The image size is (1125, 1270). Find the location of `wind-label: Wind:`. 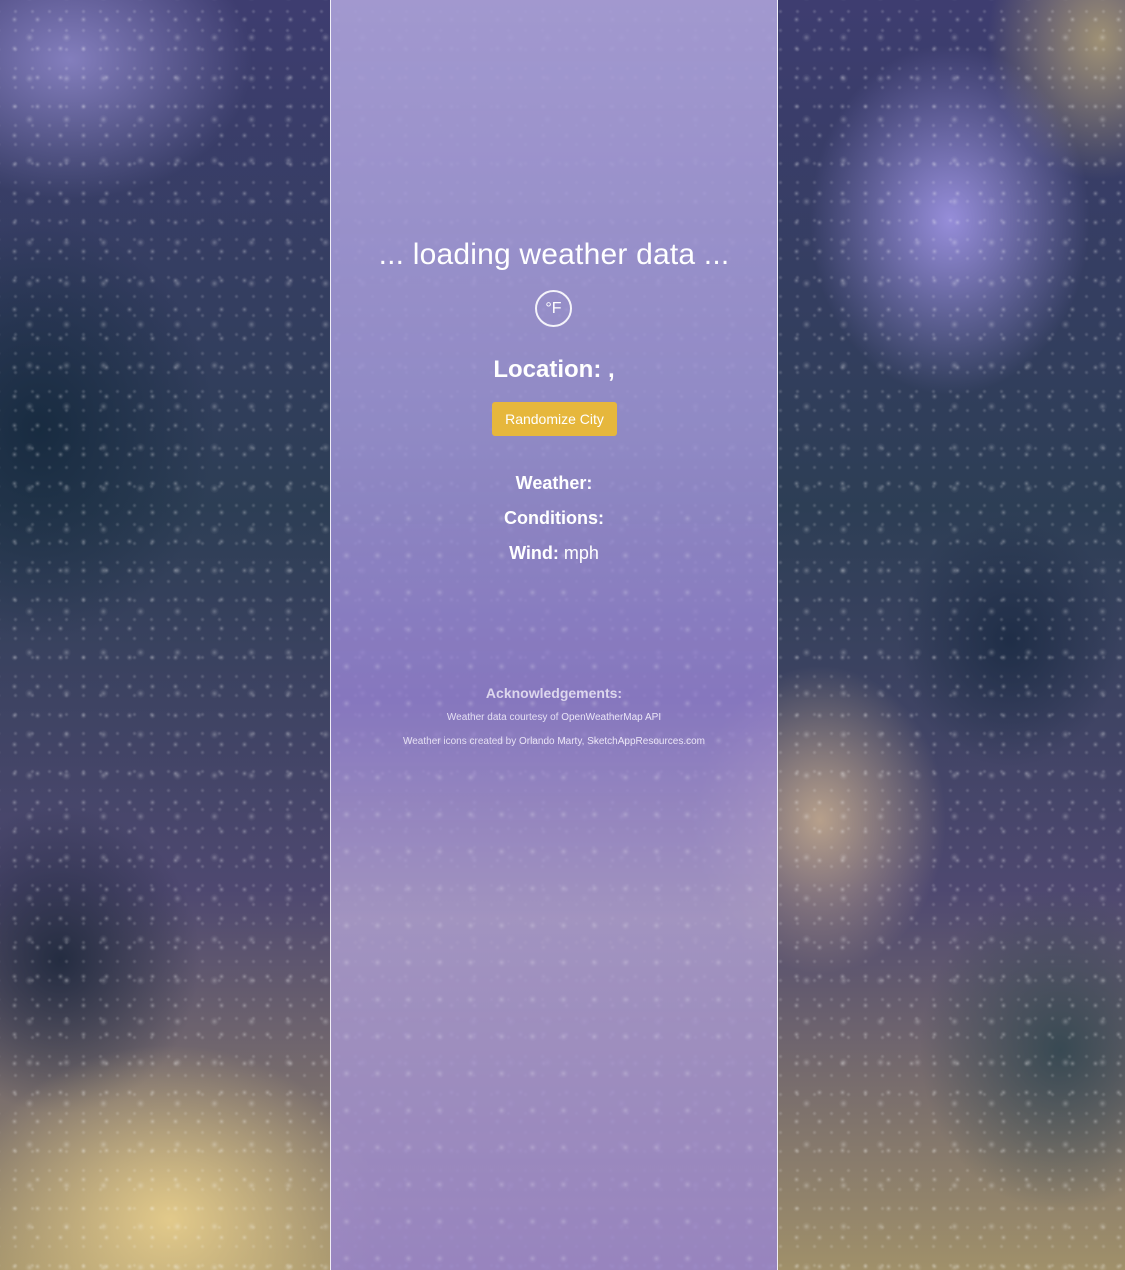

wind-label: Wind: is located at coordinates (534, 553).